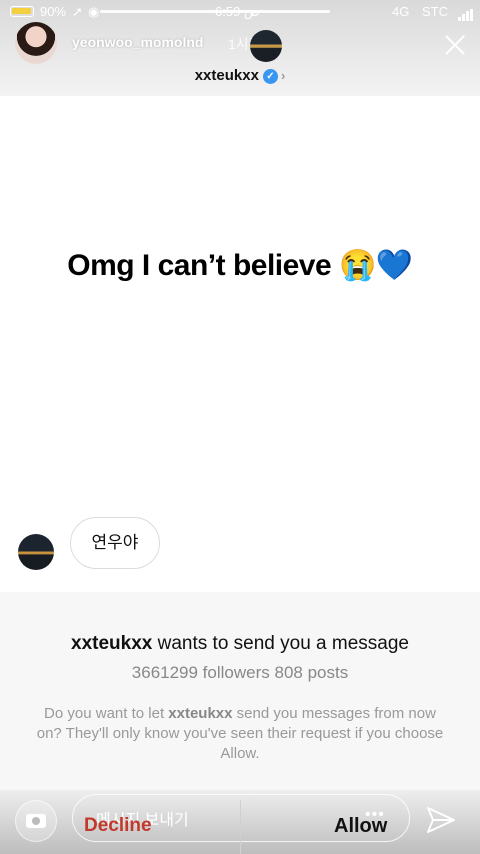  What do you see at coordinates (240, 672) in the screenshot?
I see `request-stats: 3661299 followers 808 posts` at bounding box center [240, 672].